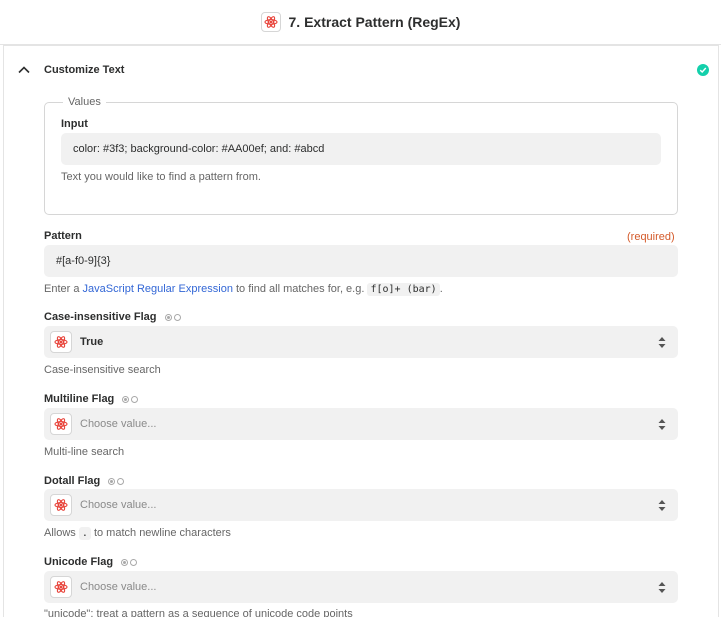 This screenshot has height=617, width=721. Describe the element at coordinates (162, 533) in the screenshot. I see `dotall-help-suffix: to match newline characters` at that location.